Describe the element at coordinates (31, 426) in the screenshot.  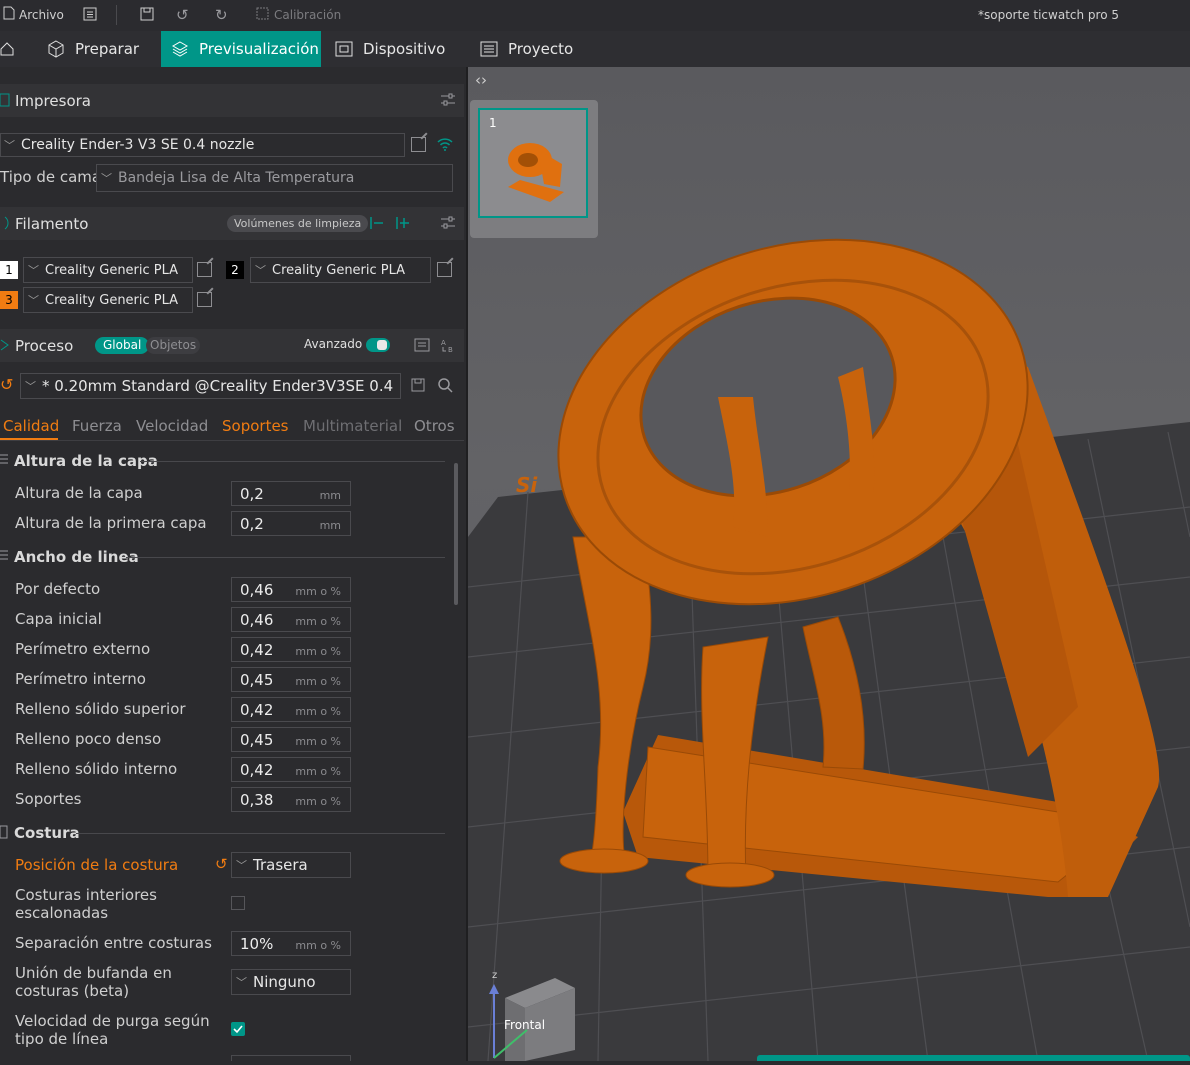
I see `tab-quality: Calidad` at that location.